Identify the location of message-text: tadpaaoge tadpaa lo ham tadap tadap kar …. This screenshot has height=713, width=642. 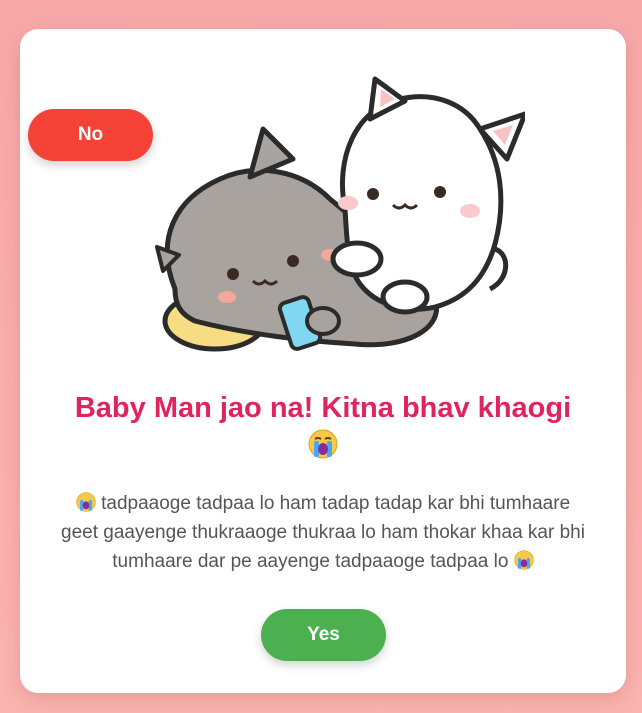
(323, 532).